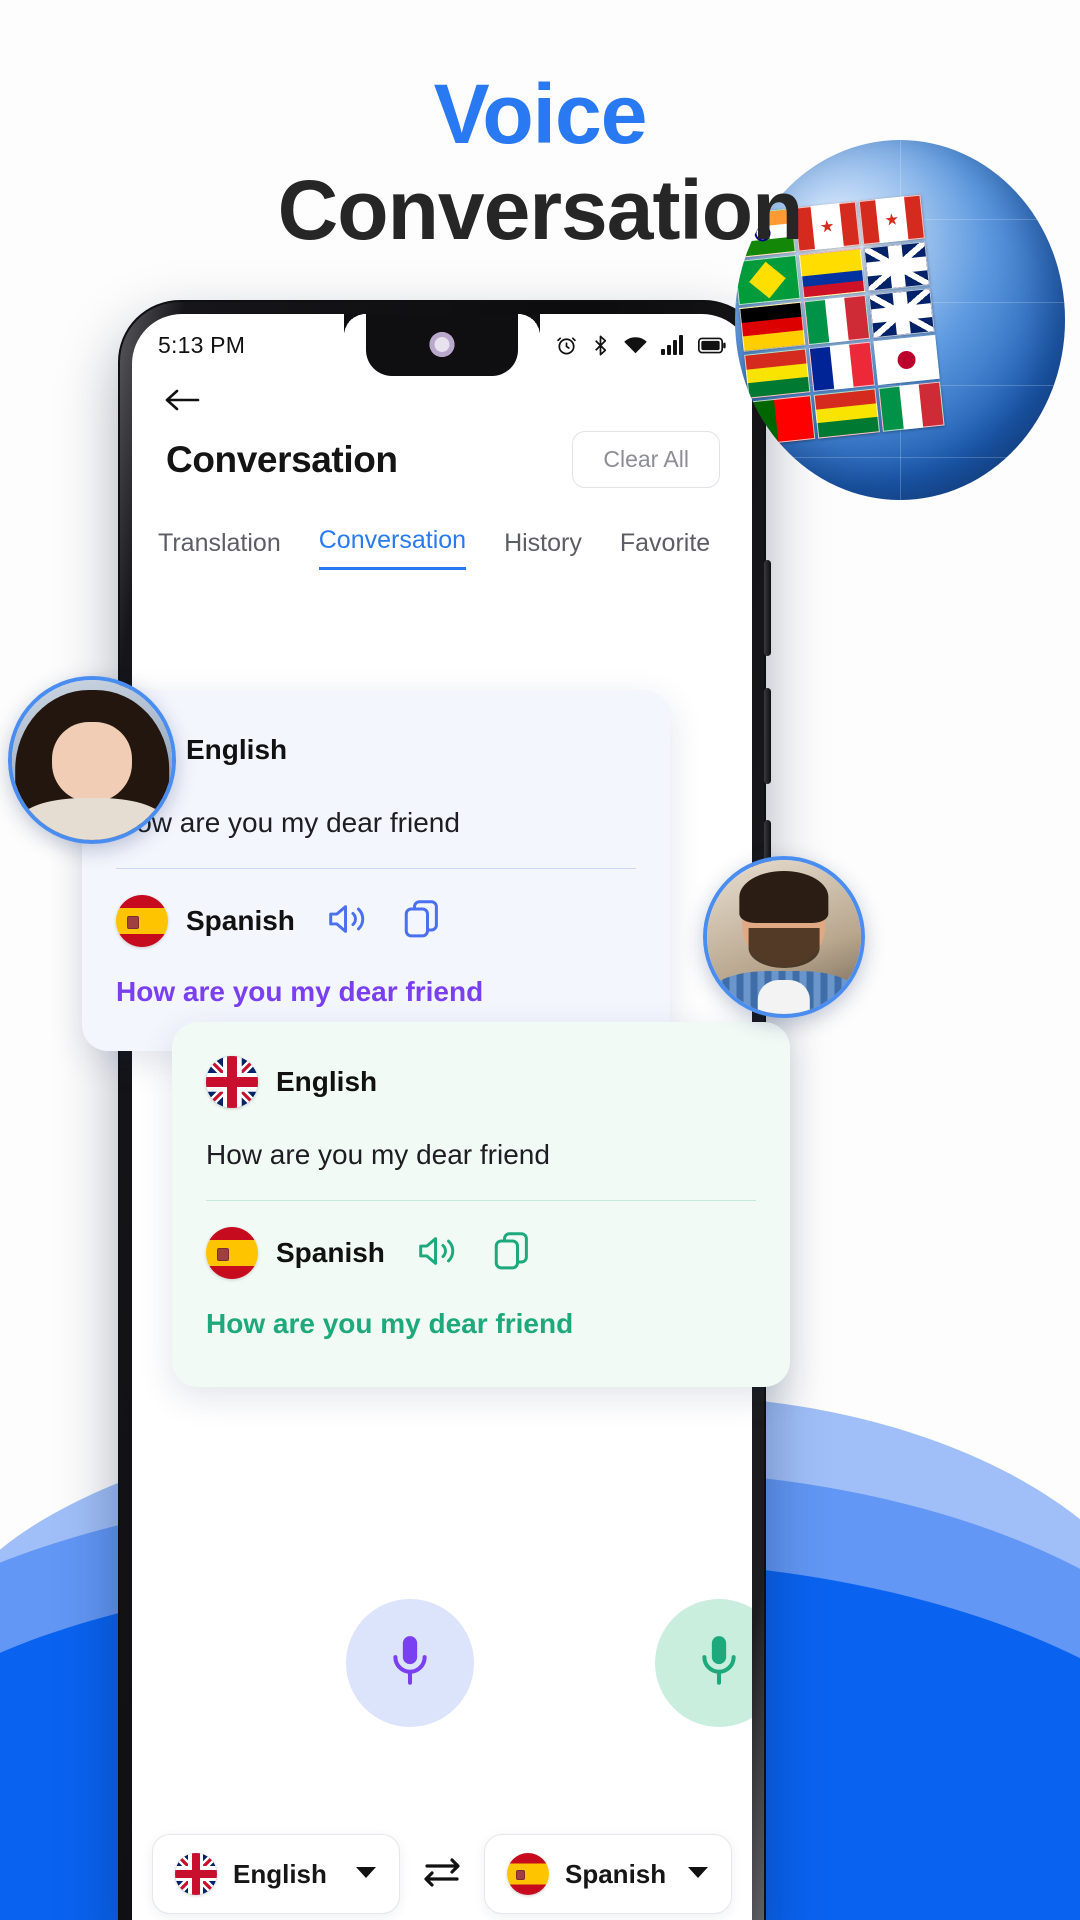  I want to click on tab-favorite: Favorite, so click(665, 549).